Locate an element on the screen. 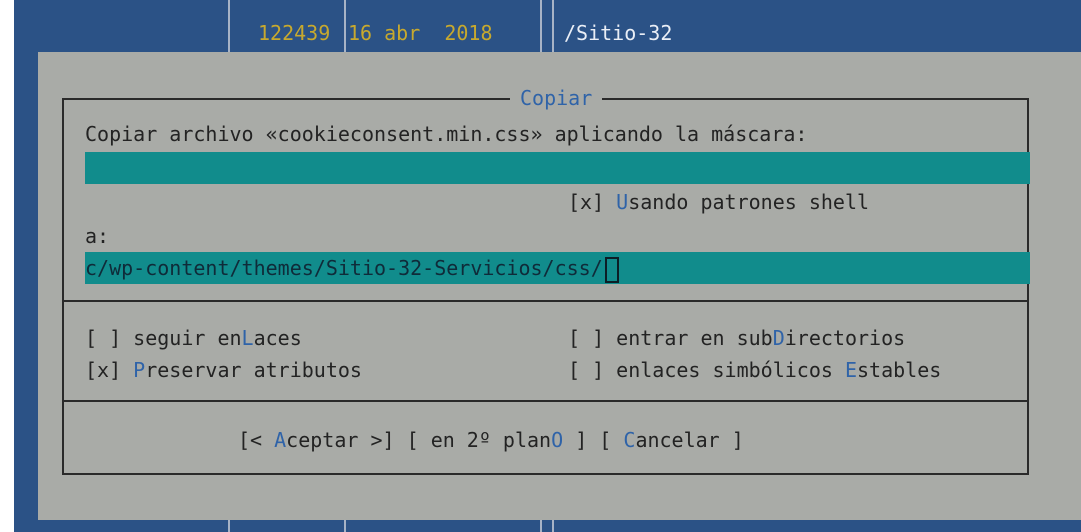 This screenshot has height=532, width=1081. file-date-cell: 16 abr 2018 is located at coordinates (420, 33).